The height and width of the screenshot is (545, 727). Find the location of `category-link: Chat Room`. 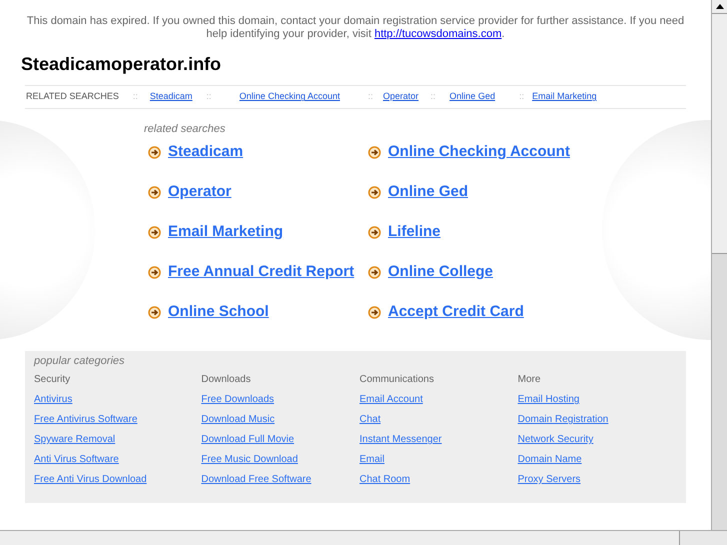

category-link: Chat Room is located at coordinates (384, 479).